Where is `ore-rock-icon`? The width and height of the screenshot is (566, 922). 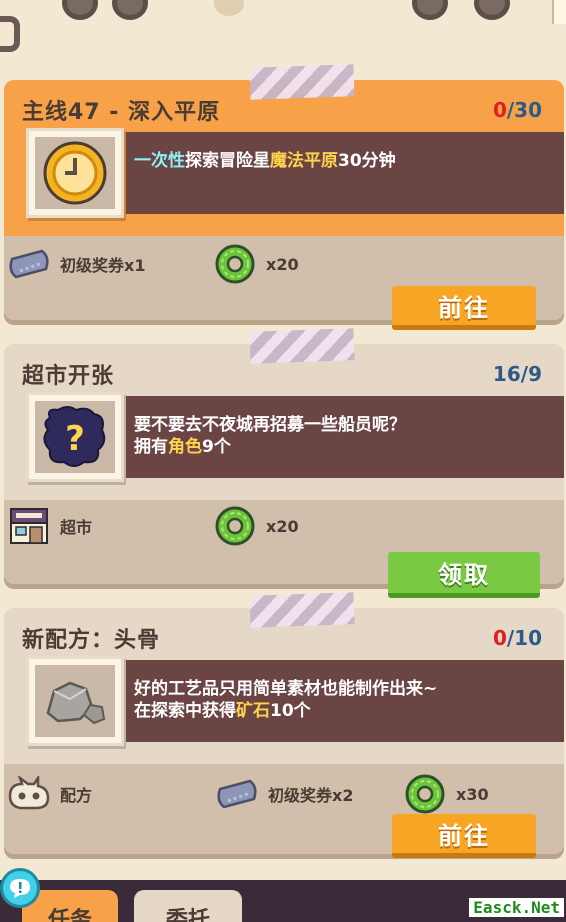
ore-rock-icon is located at coordinates (76, 703).